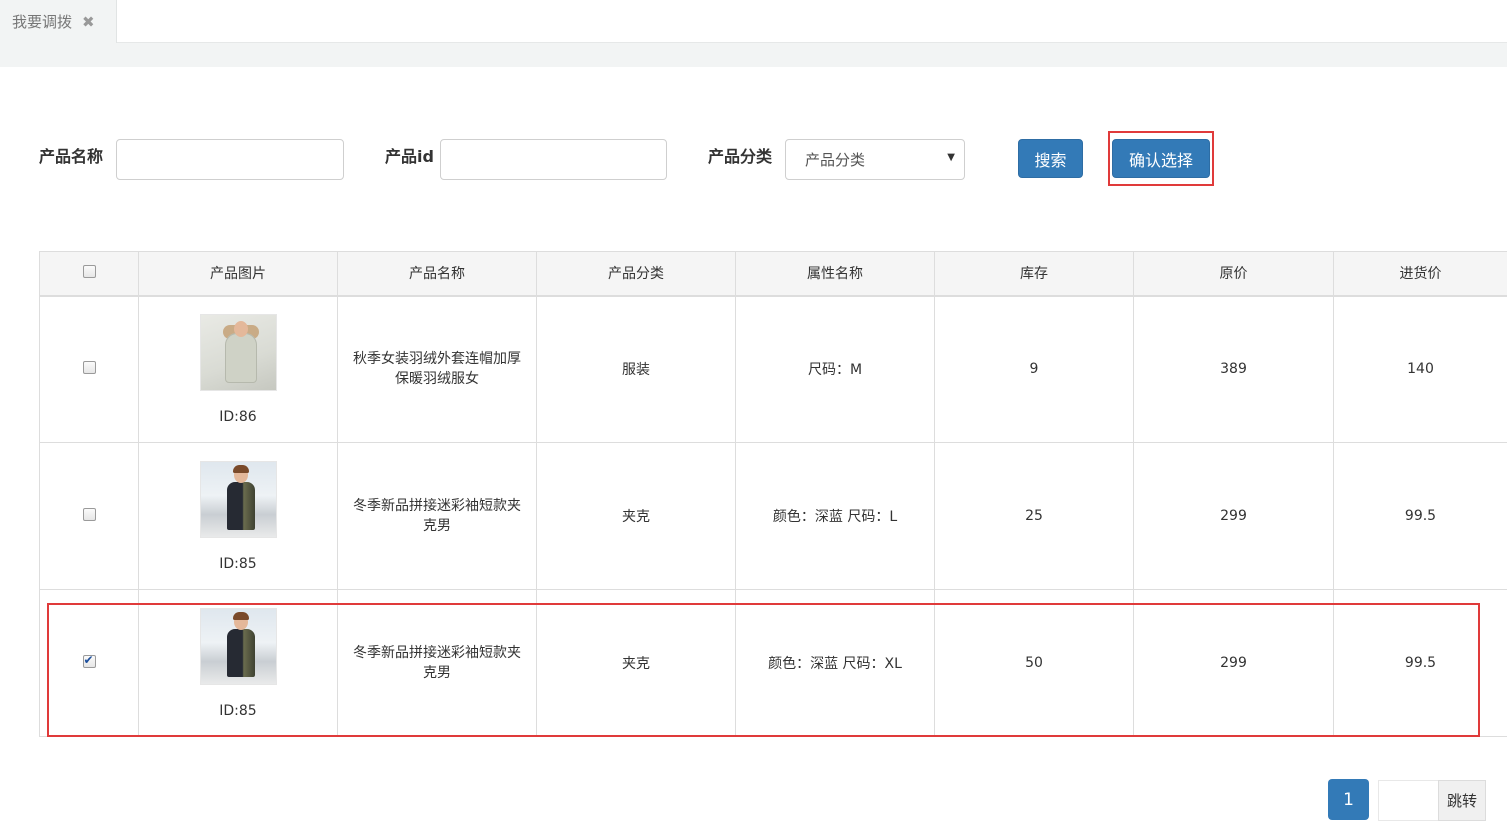 The height and width of the screenshot is (821, 1507). What do you see at coordinates (636, 369) in the screenshot?
I see `product-category: 服装` at bounding box center [636, 369].